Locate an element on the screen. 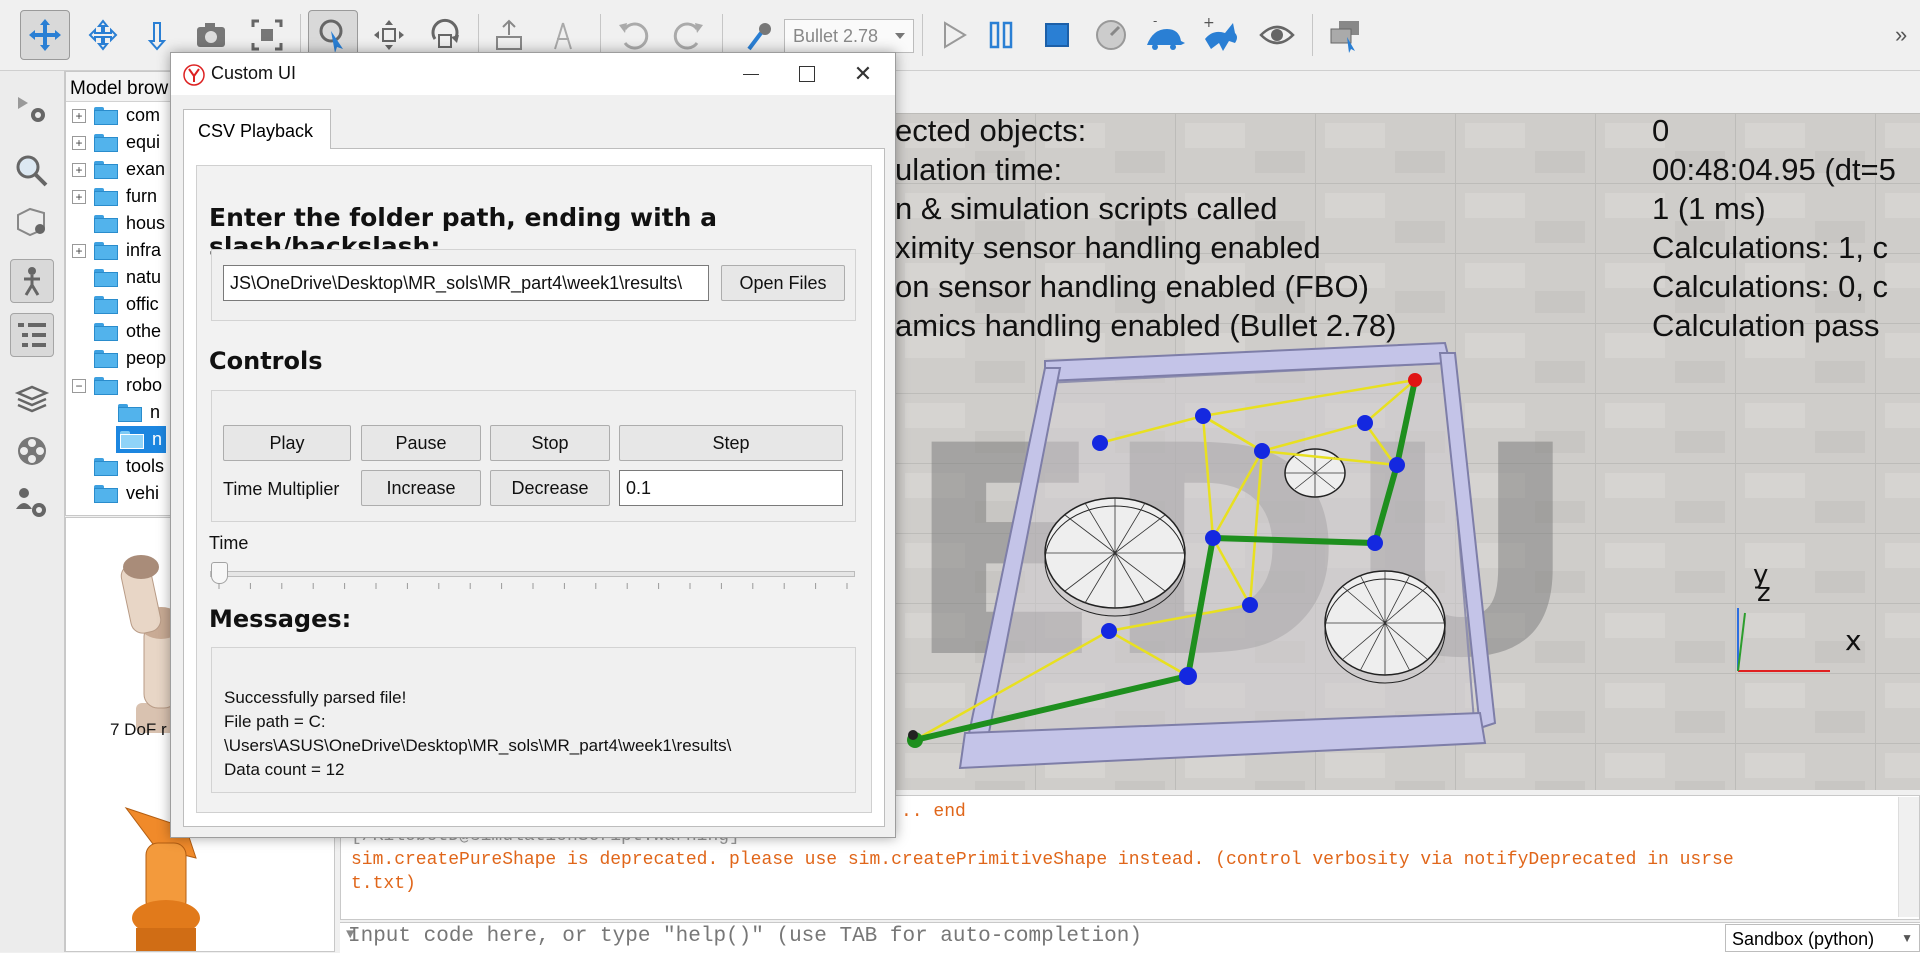  object-properties-icon is located at coordinates (32, 221).